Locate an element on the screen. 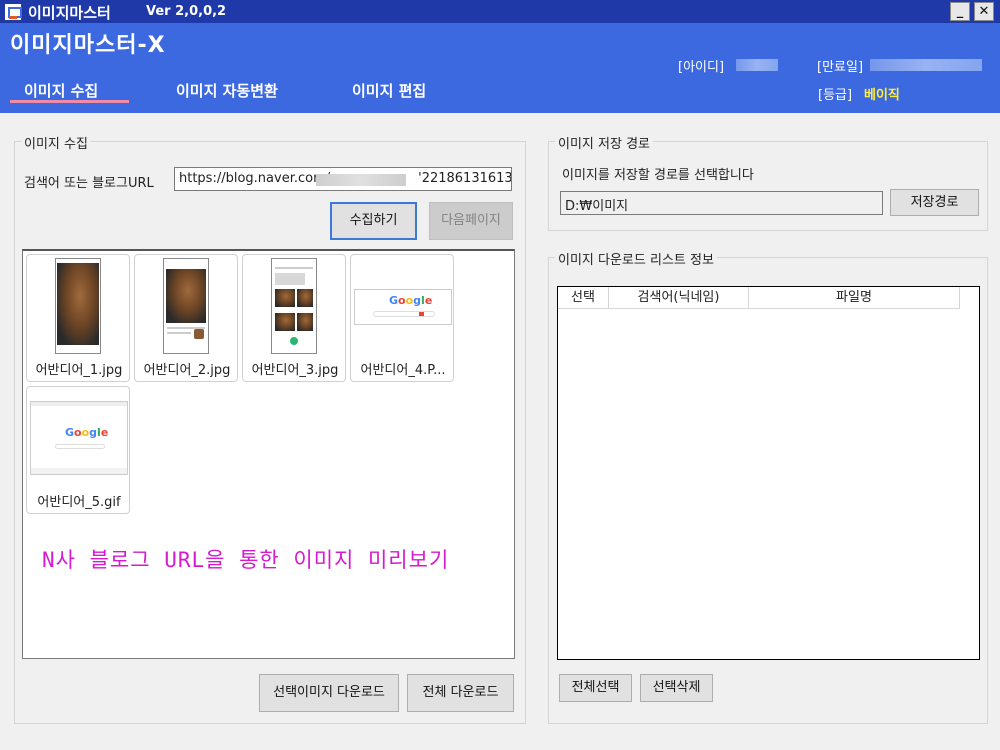  download-selected-button: 선택이미지 다운로드 is located at coordinates (329, 693).